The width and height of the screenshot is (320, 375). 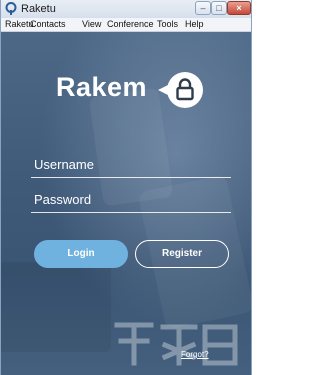 What do you see at coordinates (38, 9) in the screenshot?
I see `window-title: Raketu` at bounding box center [38, 9].